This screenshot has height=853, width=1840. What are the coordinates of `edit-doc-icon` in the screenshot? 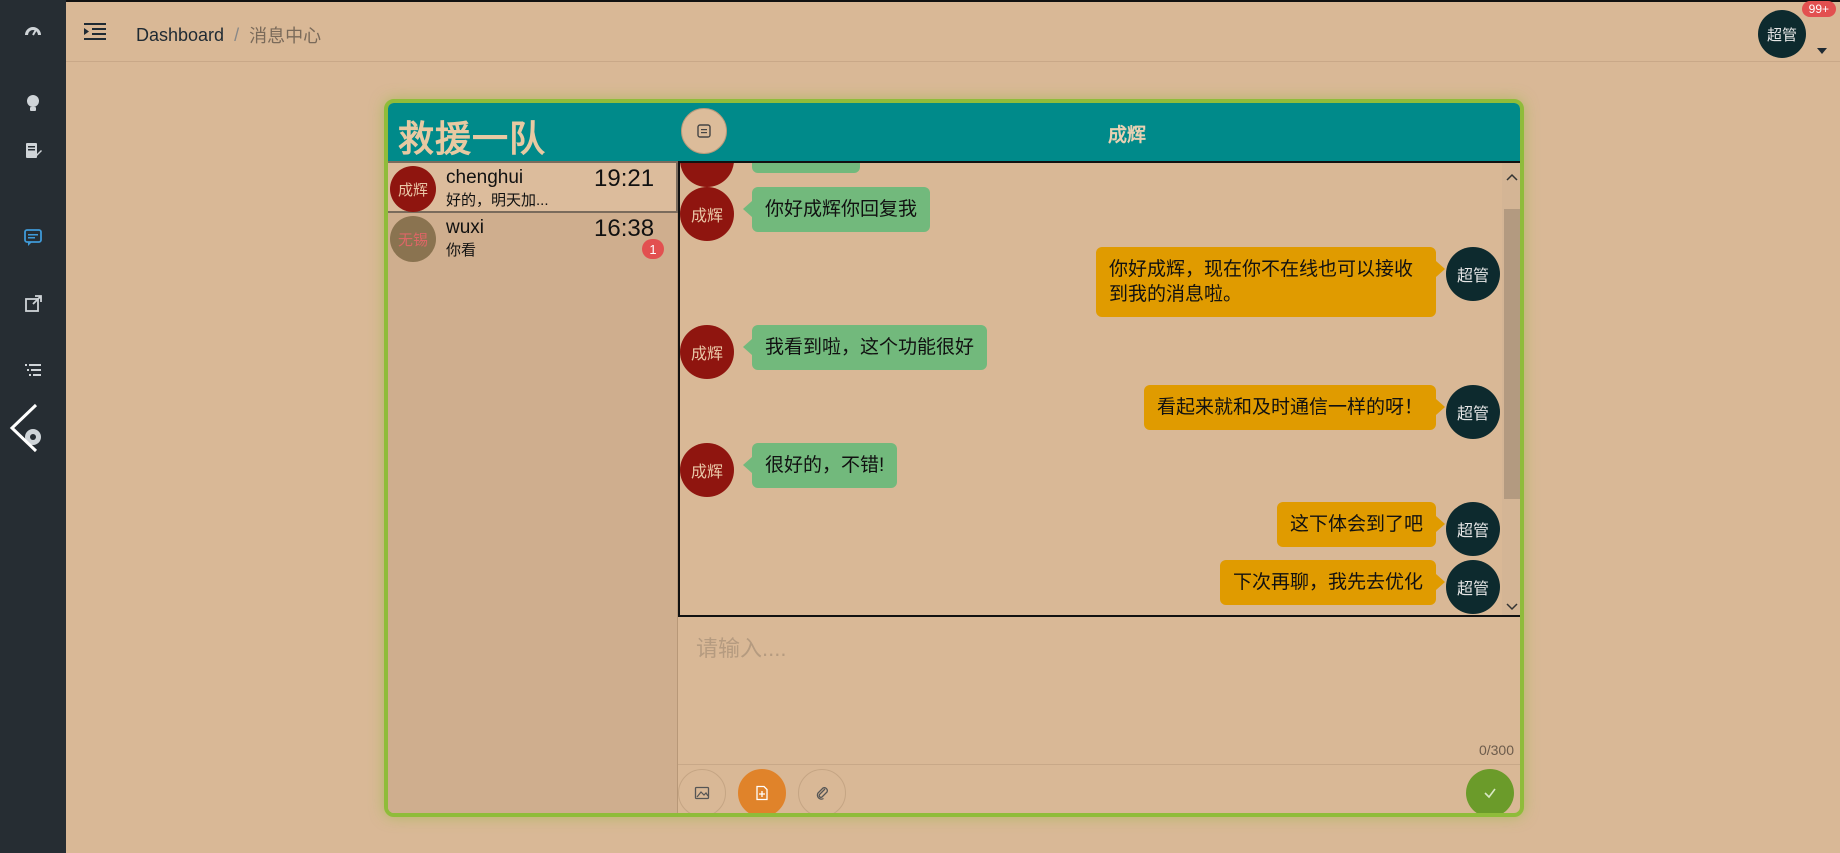 It's located at (33, 151).